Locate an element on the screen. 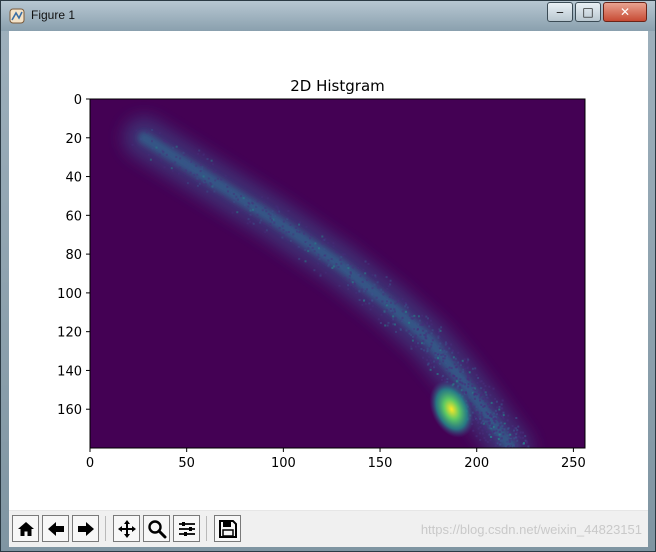 The height and width of the screenshot is (552, 656). minimize-button: ‒ is located at coordinates (560, 12).